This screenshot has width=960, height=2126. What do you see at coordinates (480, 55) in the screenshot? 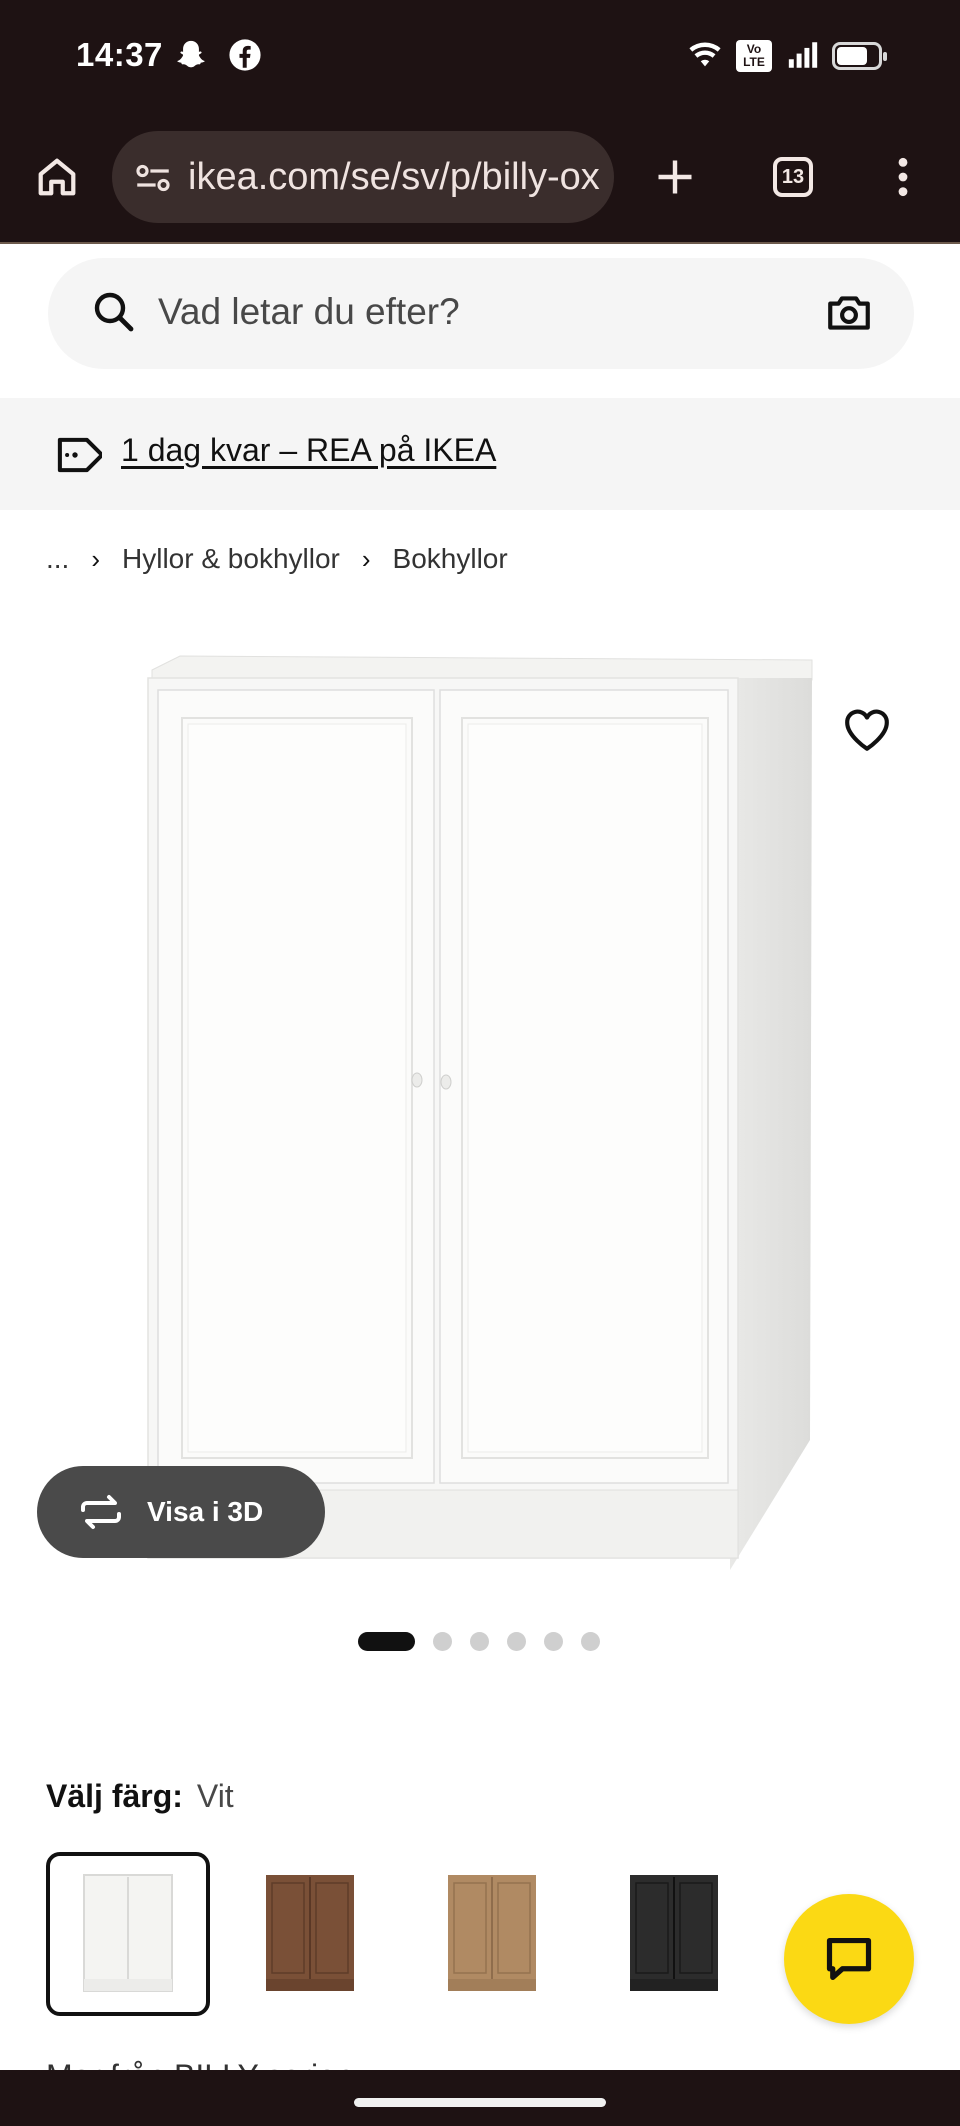
I see `status-bar: 14:37 Vo LTE` at bounding box center [480, 55].